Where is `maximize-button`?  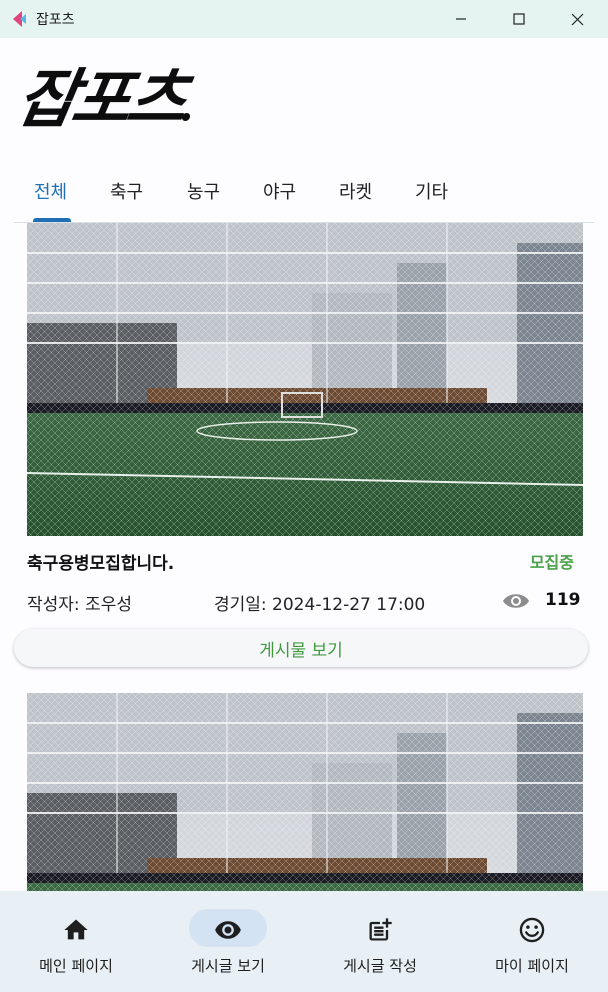
maximize-button is located at coordinates (519, 19).